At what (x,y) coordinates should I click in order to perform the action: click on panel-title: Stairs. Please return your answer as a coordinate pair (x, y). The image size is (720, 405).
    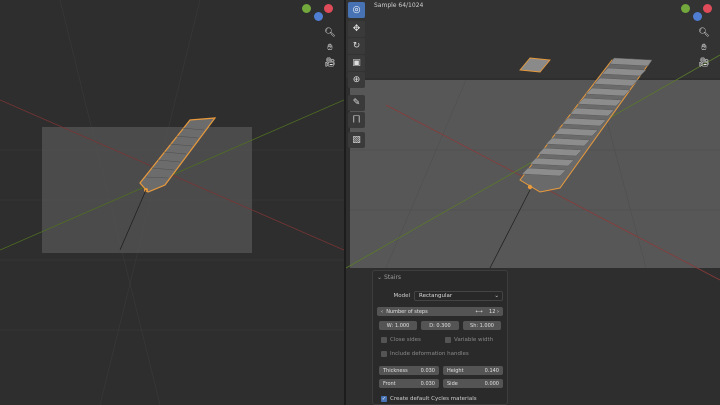
    Looking at the image, I should click on (392, 277).